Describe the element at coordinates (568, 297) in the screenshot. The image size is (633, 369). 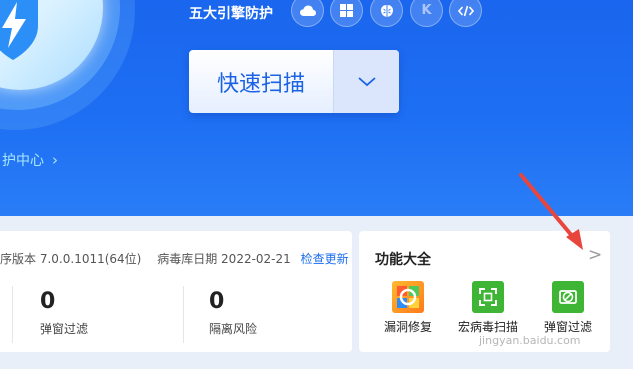
I see `popup-block-icon` at that location.